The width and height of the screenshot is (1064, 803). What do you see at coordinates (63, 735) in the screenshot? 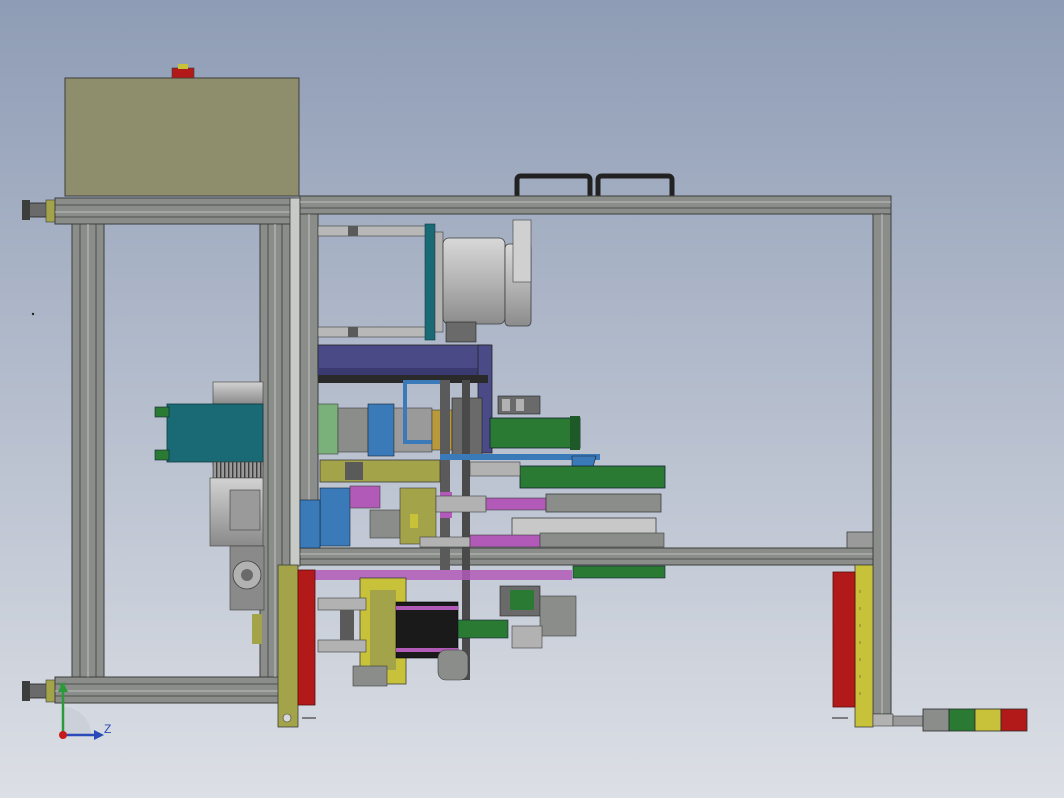
I see `origin-marker` at bounding box center [63, 735].